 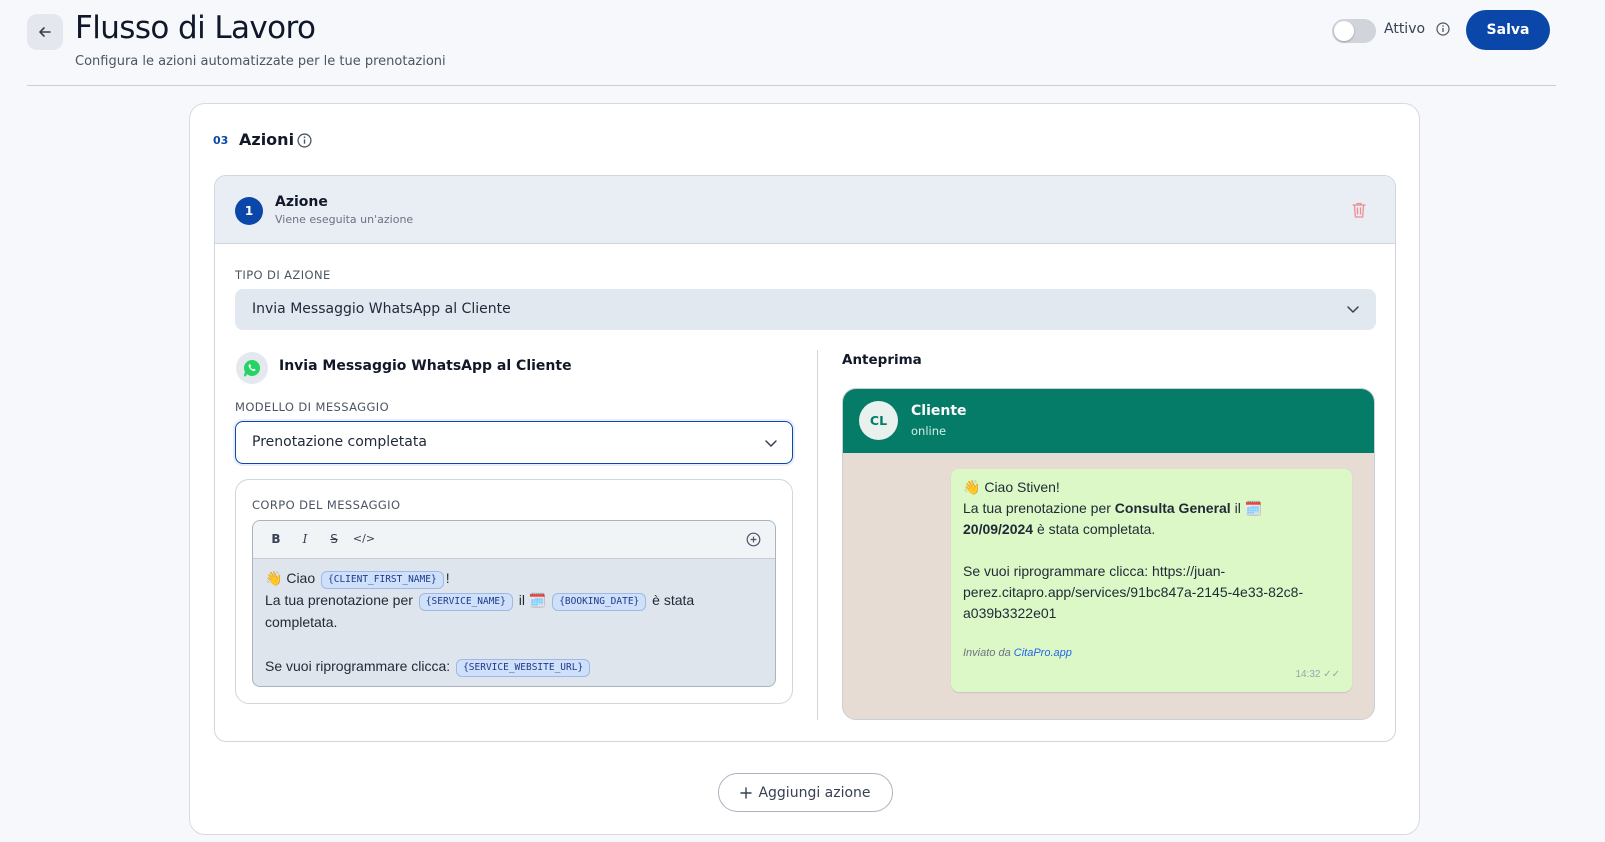 I want to click on add-action-button: Aggiungi azione, so click(x=805, y=792).